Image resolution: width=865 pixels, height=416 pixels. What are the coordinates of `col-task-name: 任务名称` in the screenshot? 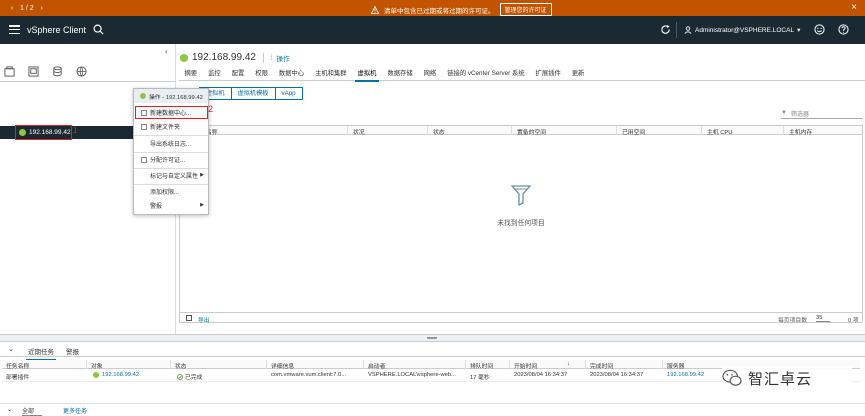 It's located at (17, 365).